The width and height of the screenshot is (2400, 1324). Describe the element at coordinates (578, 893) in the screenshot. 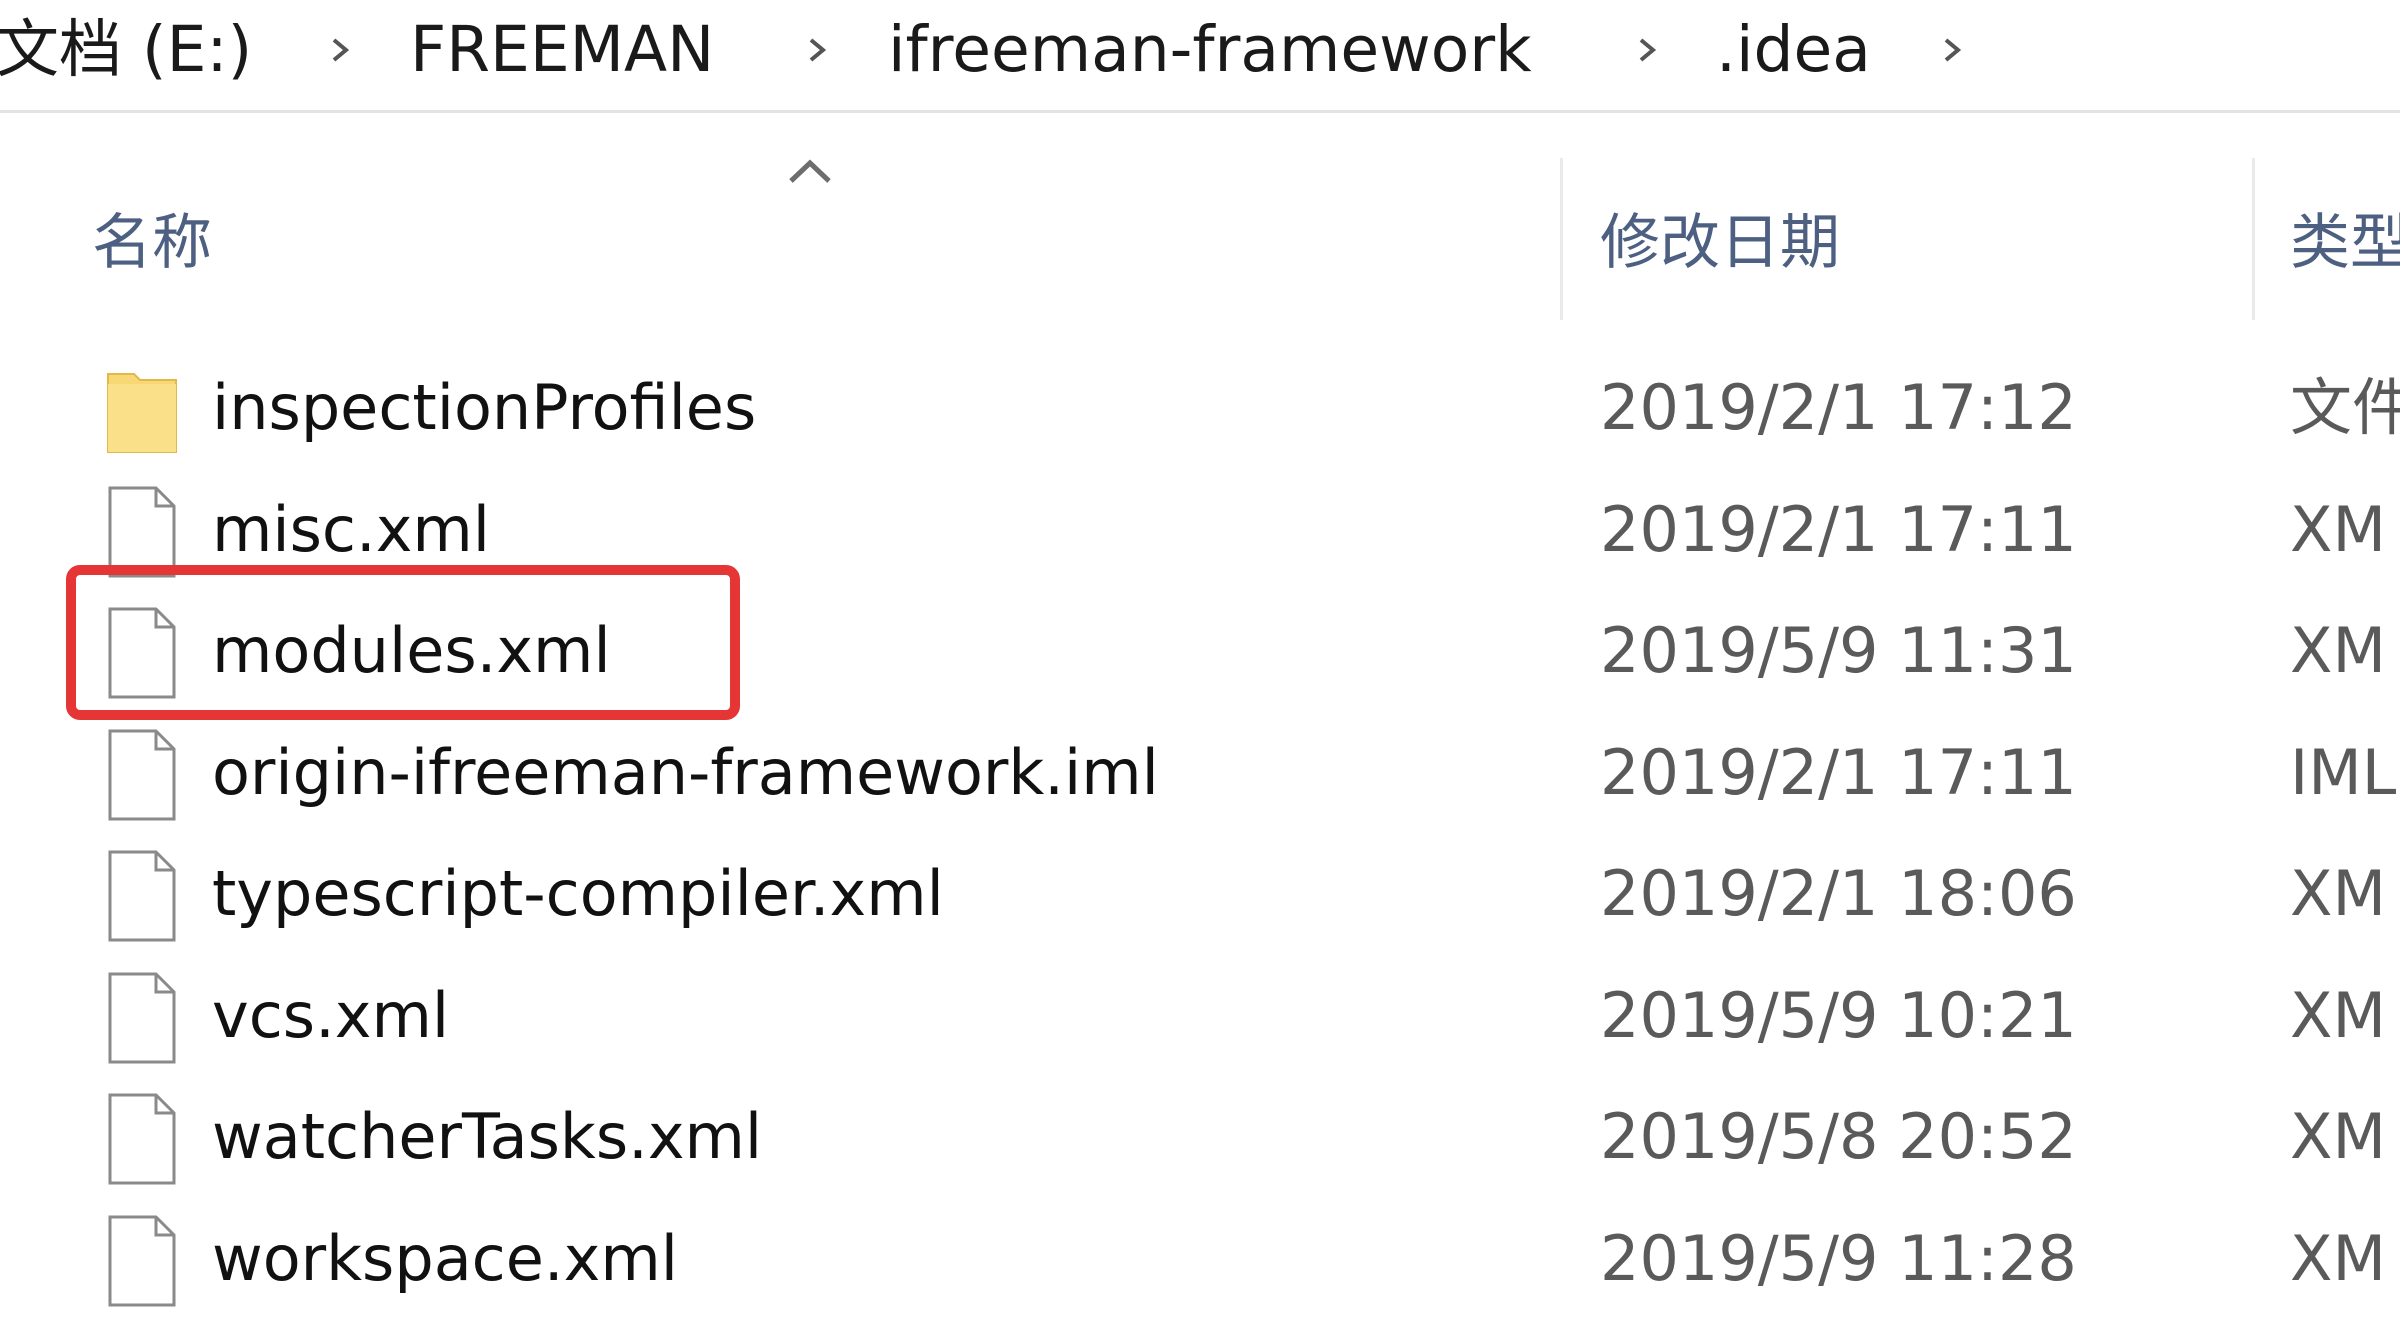

I see `file-name: typescript-compiler.xml` at that location.